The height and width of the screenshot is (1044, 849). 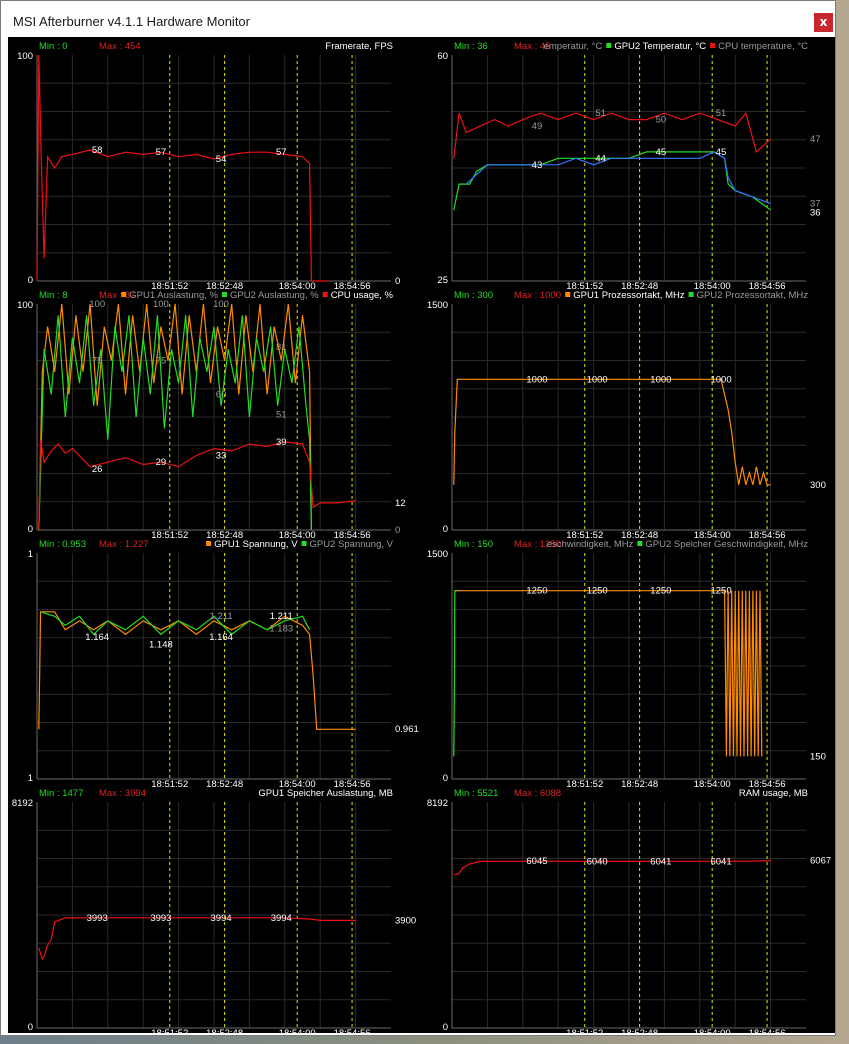 What do you see at coordinates (818, 756) in the screenshot?
I see `end-value-label: 150` at bounding box center [818, 756].